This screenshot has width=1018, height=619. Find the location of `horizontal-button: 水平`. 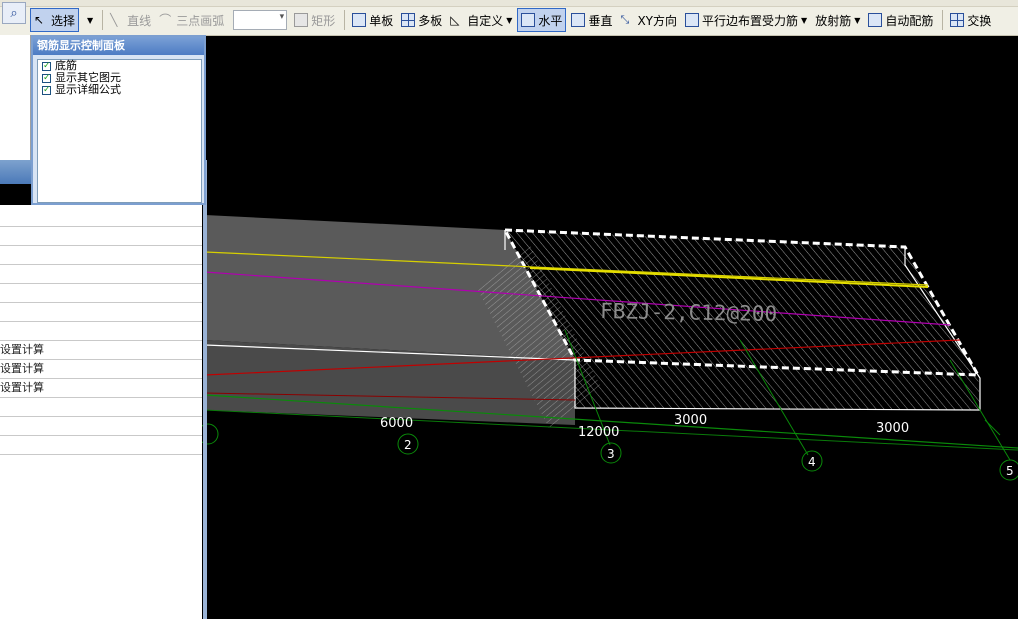

horizontal-button: 水平 is located at coordinates (542, 20).